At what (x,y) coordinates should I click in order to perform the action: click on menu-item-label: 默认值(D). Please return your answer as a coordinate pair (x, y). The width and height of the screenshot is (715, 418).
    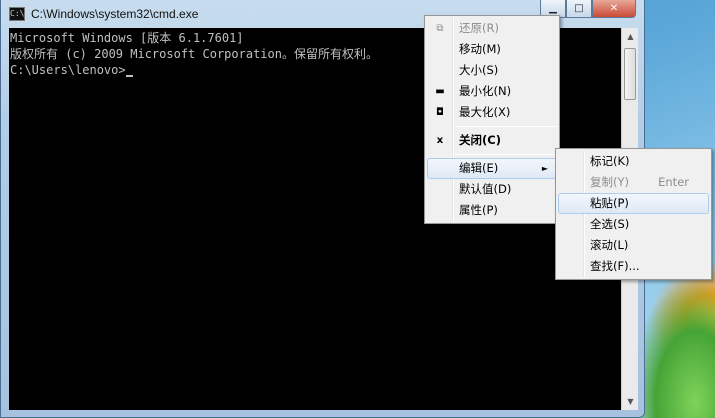
    Looking at the image, I should click on (485, 189).